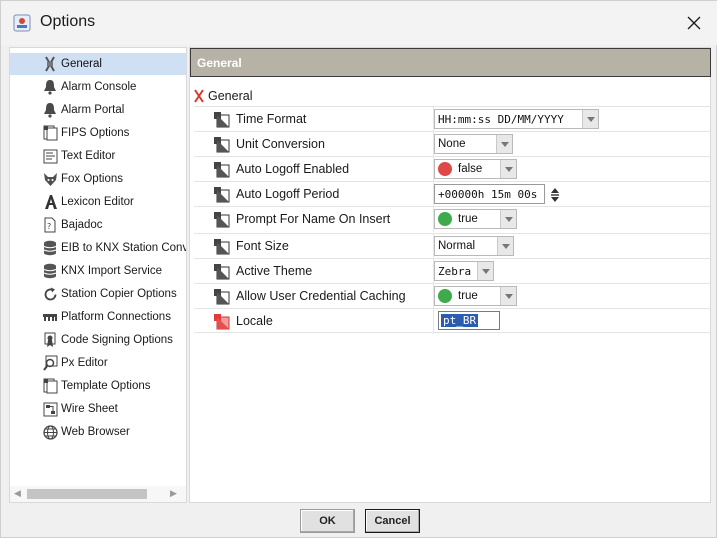 The image size is (717, 538). I want to click on property-row-auto-logoff-enabled: Auto Logoff Enabled false, so click(452, 169).